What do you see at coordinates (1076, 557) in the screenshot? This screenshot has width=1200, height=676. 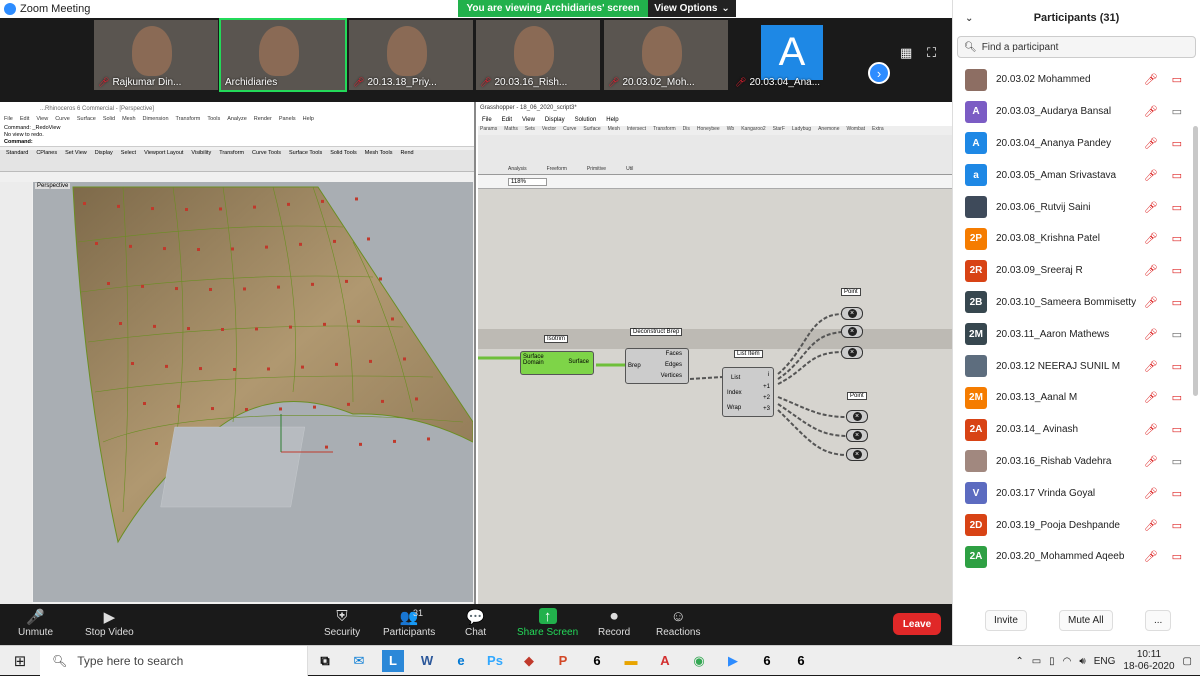 I see `participant-row: 2A 20.03.20_Mohammed Aqeeb 🎤︎ ▭` at bounding box center [1076, 557].